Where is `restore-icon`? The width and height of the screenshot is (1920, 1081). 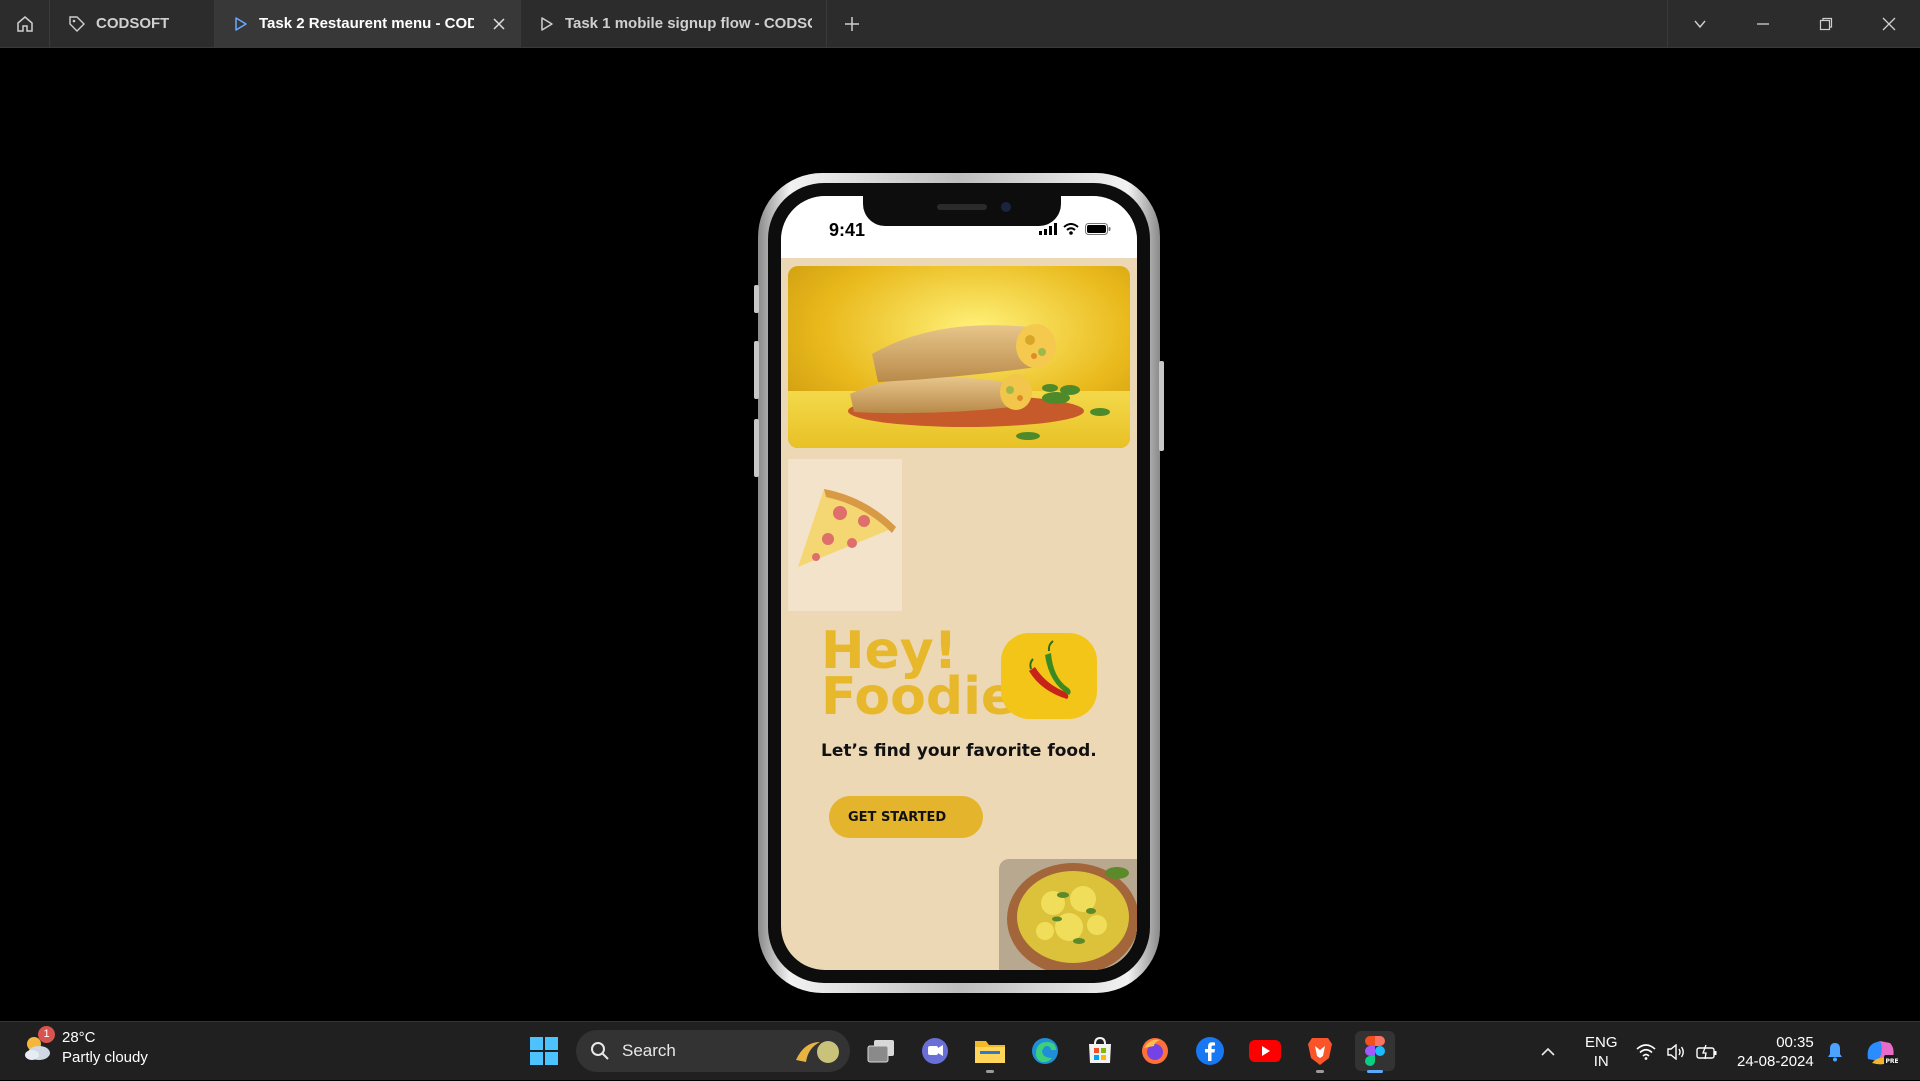 restore-icon is located at coordinates (1825, 23).